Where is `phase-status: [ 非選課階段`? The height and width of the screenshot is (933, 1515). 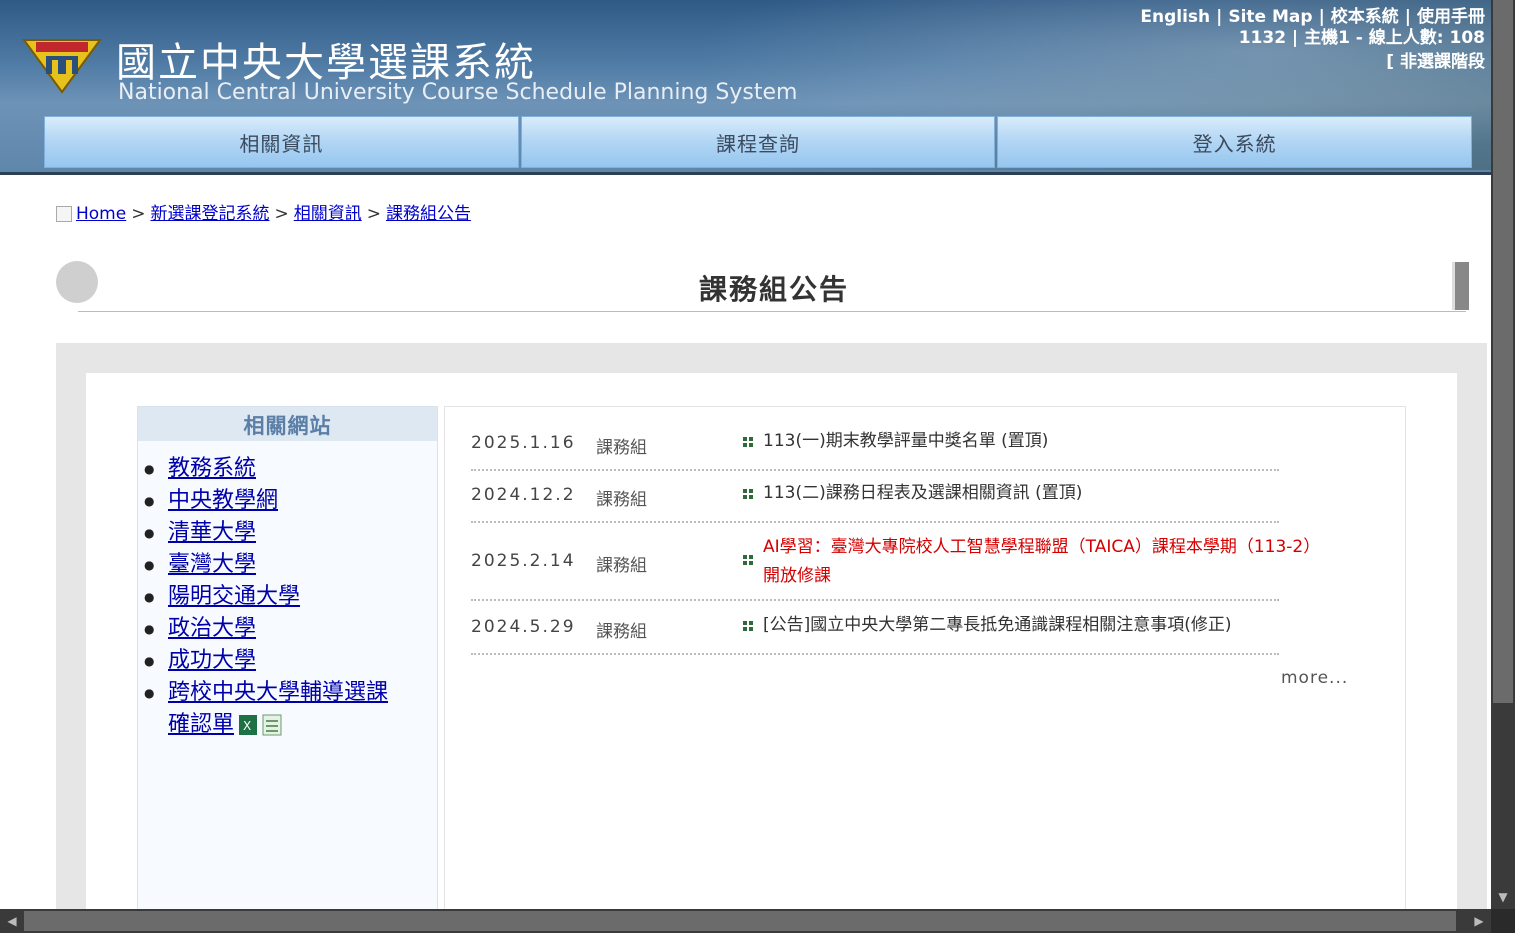
phase-status: [ 非選課階段 is located at coordinates (1435, 62).